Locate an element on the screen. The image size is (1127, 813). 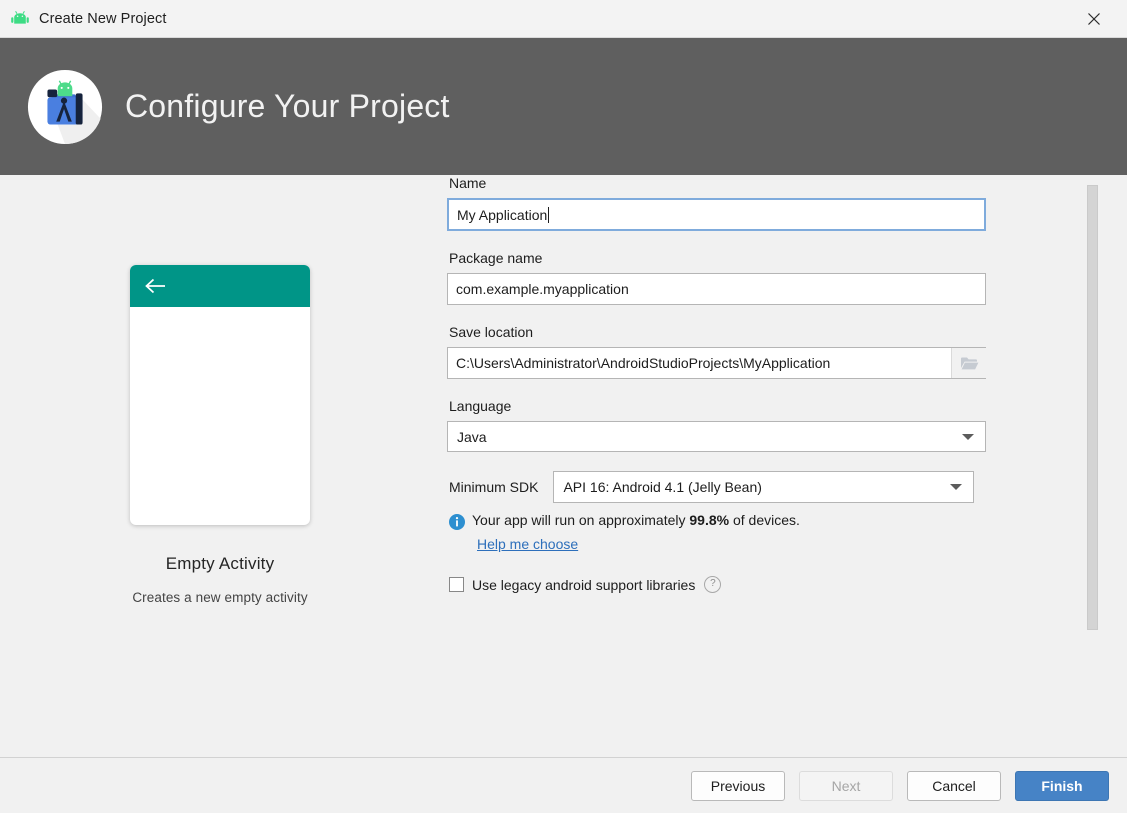
folder-icon is located at coordinates (969, 363).